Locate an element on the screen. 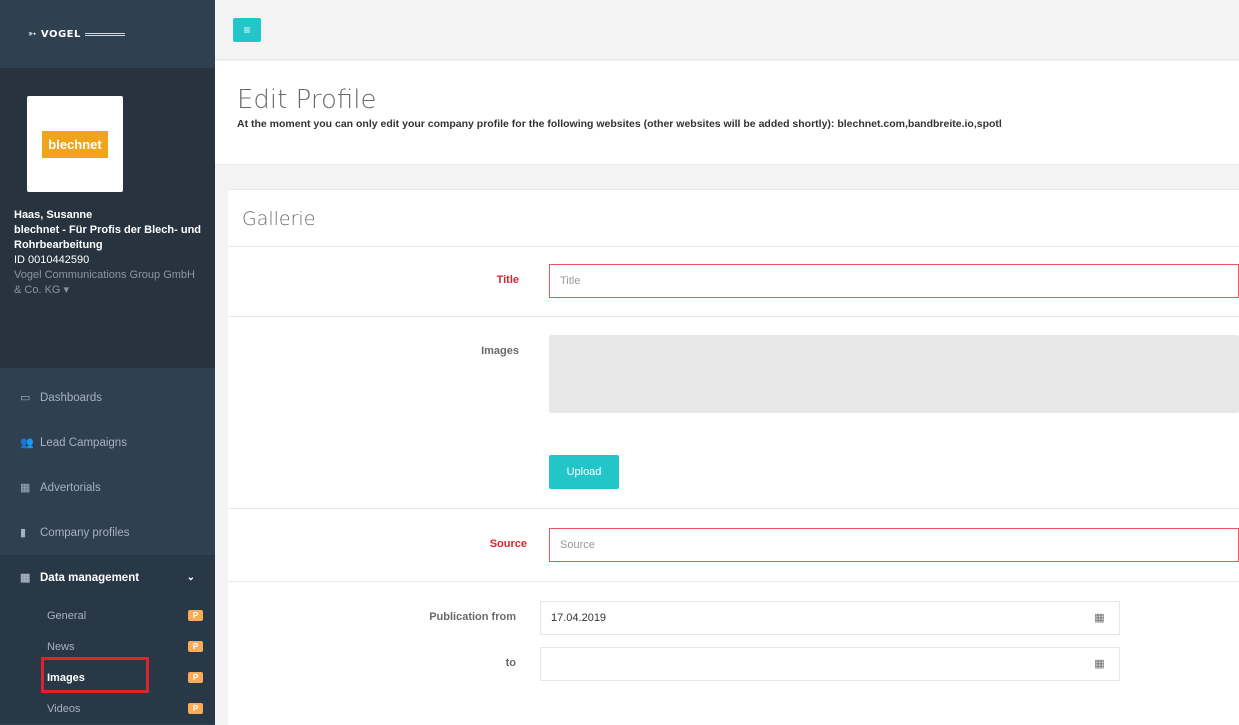 The image size is (1239, 725). subnav-label: General is located at coordinates (67, 615).